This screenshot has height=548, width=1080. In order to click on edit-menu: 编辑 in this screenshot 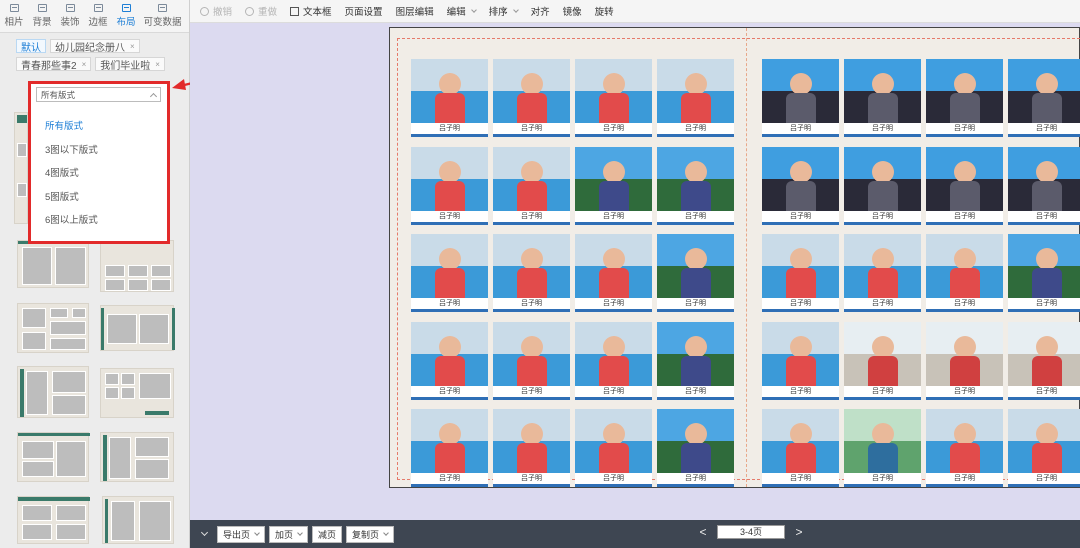, I will do `click(462, 11)`.